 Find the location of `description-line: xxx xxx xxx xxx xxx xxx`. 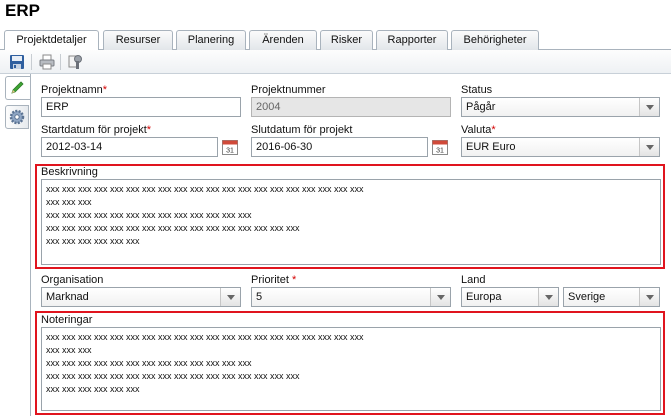

description-line: xxx xxx xxx xxx xxx xxx is located at coordinates (93, 241).